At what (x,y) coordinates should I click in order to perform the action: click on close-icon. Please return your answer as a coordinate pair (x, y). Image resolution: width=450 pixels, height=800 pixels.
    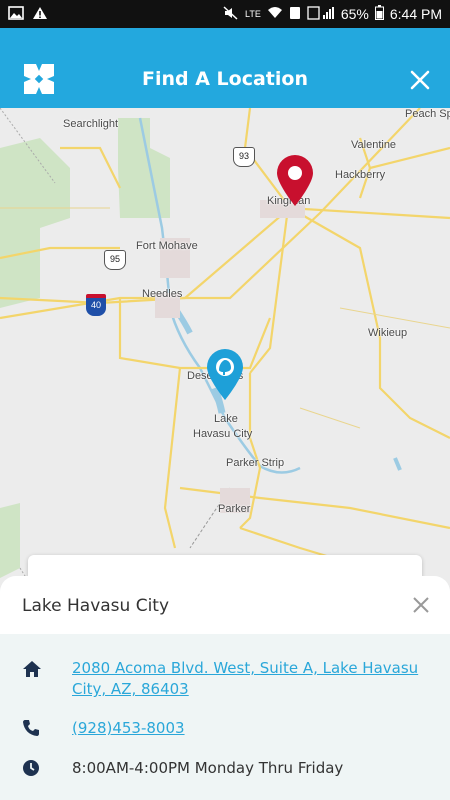
    Looking at the image, I should click on (420, 80).